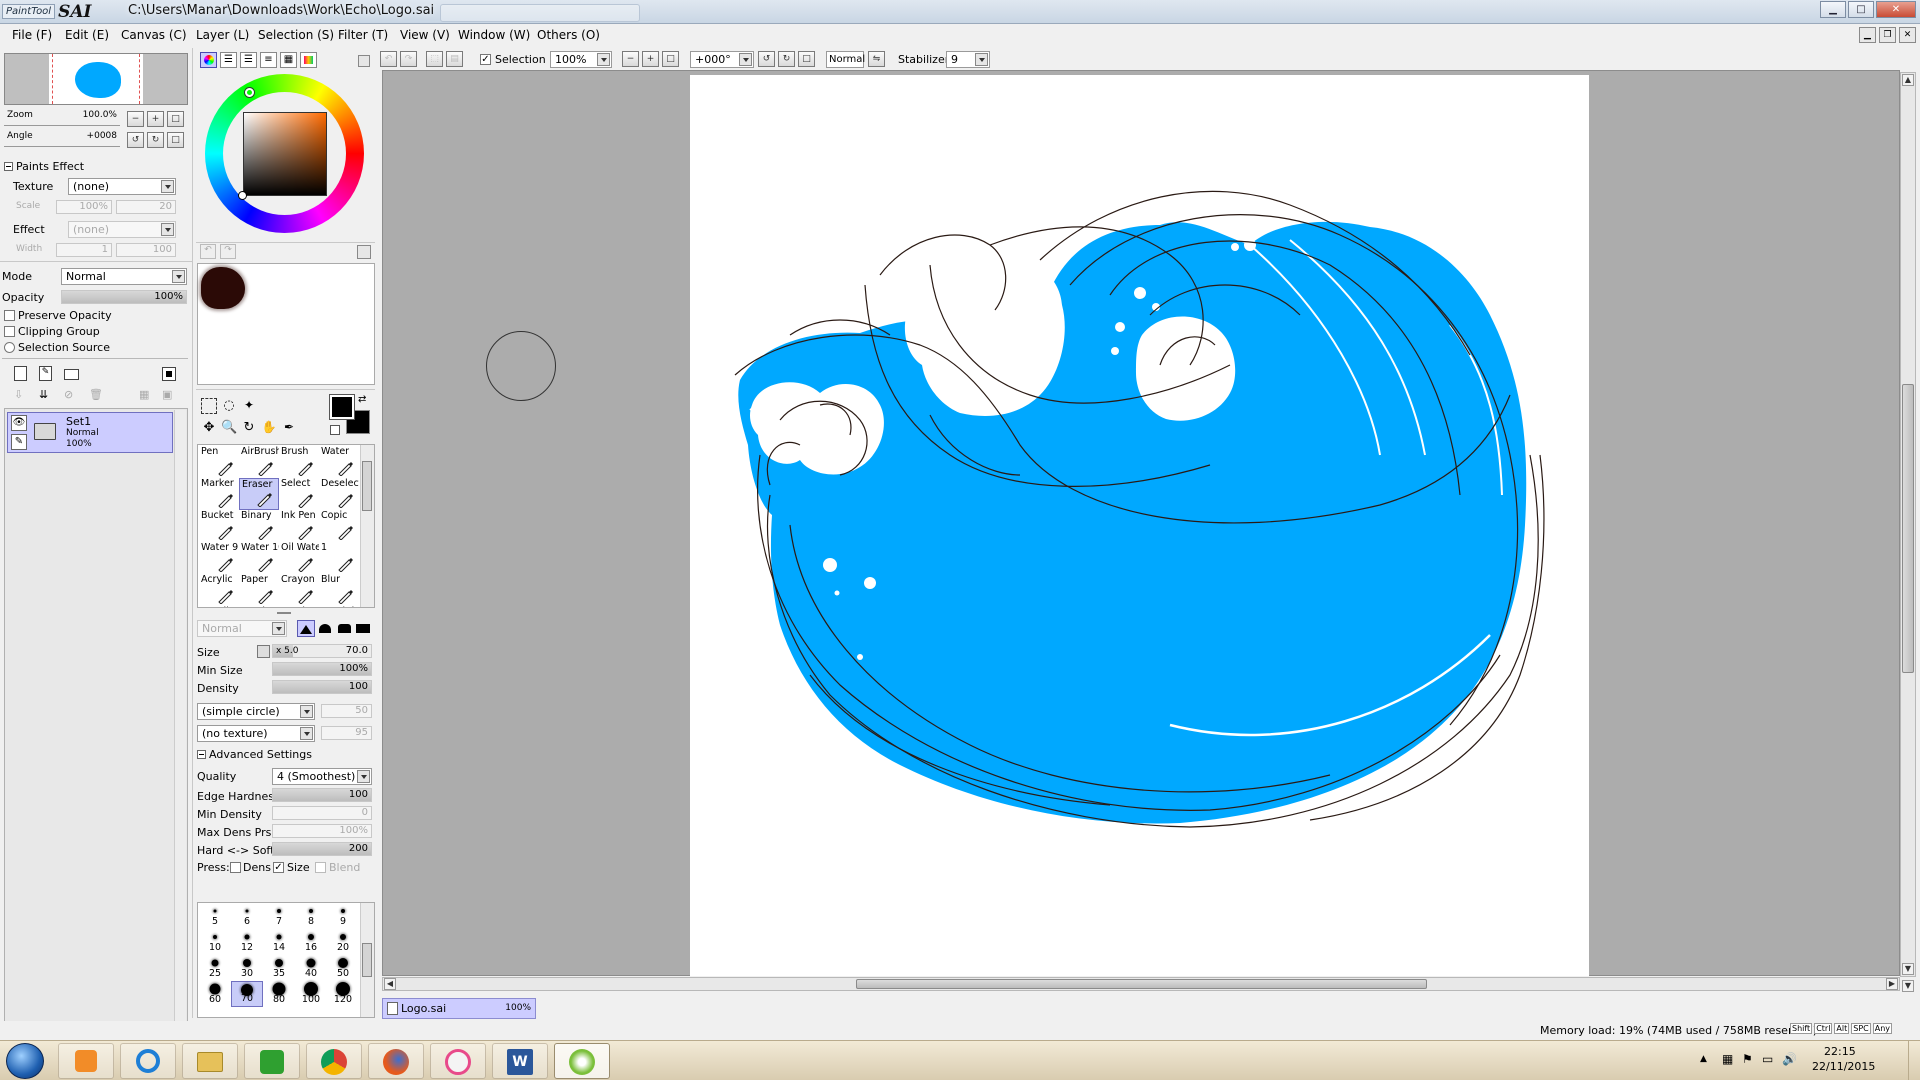  What do you see at coordinates (339, 462) in the screenshot?
I see `tool-water: Water` at bounding box center [339, 462].